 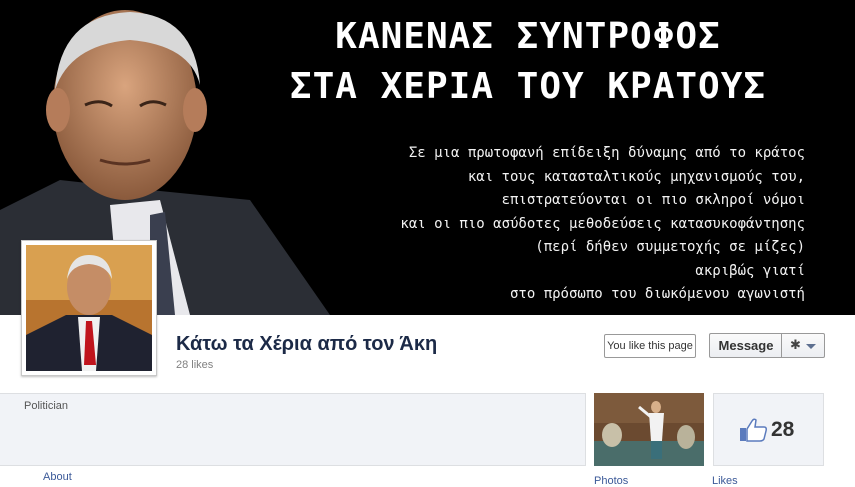 What do you see at coordinates (783, 429) in the screenshot?
I see `likes-count: 28` at bounding box center [783, 429].